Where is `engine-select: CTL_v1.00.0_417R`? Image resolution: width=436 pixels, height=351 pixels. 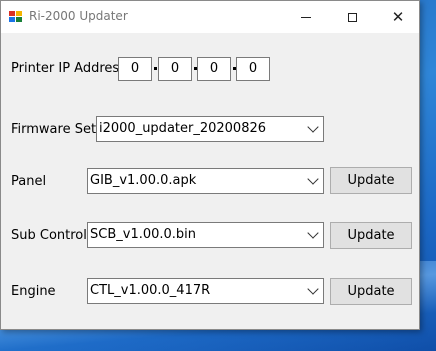 engine-select: CTL_v1.00.0_417R is located at coordinates (205, 291).